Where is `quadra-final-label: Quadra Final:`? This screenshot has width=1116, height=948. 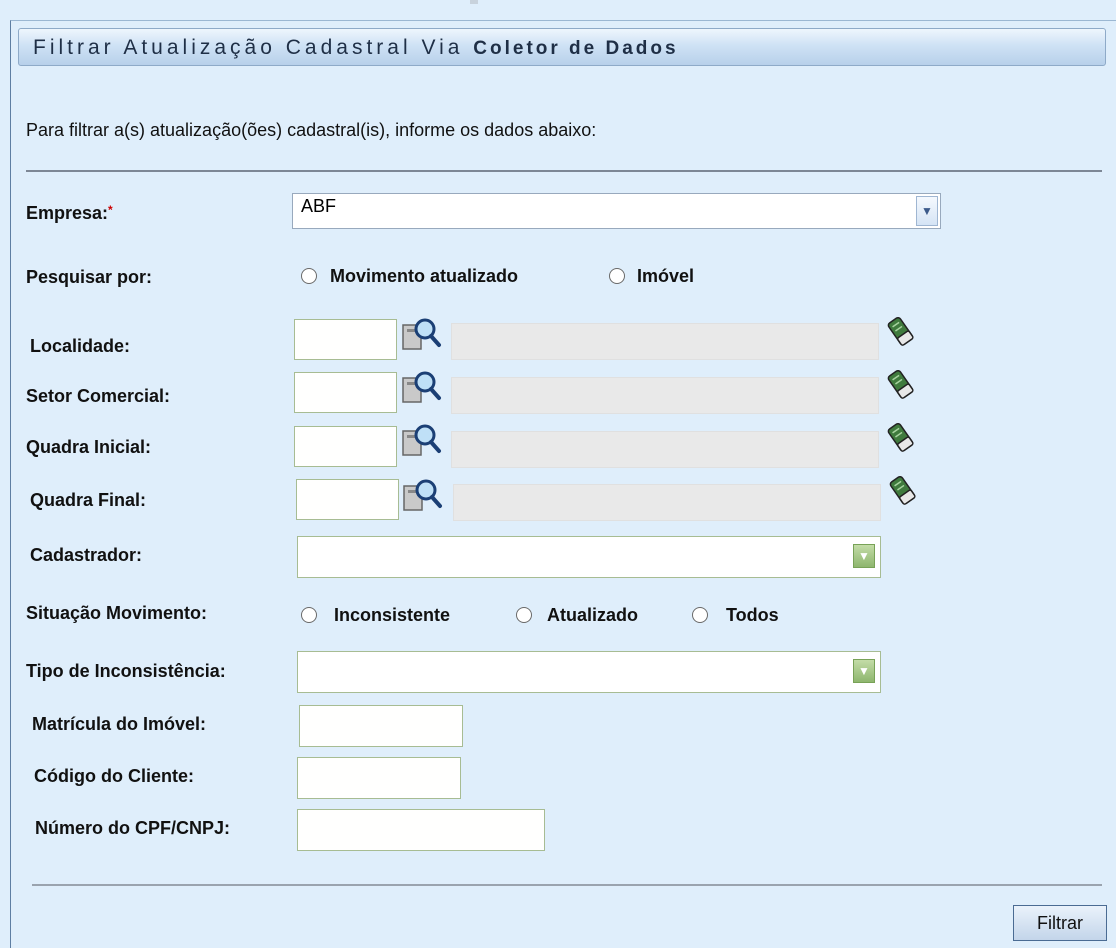
quadra-final-label: Quadra Final: is located at coordinates (88, 500).